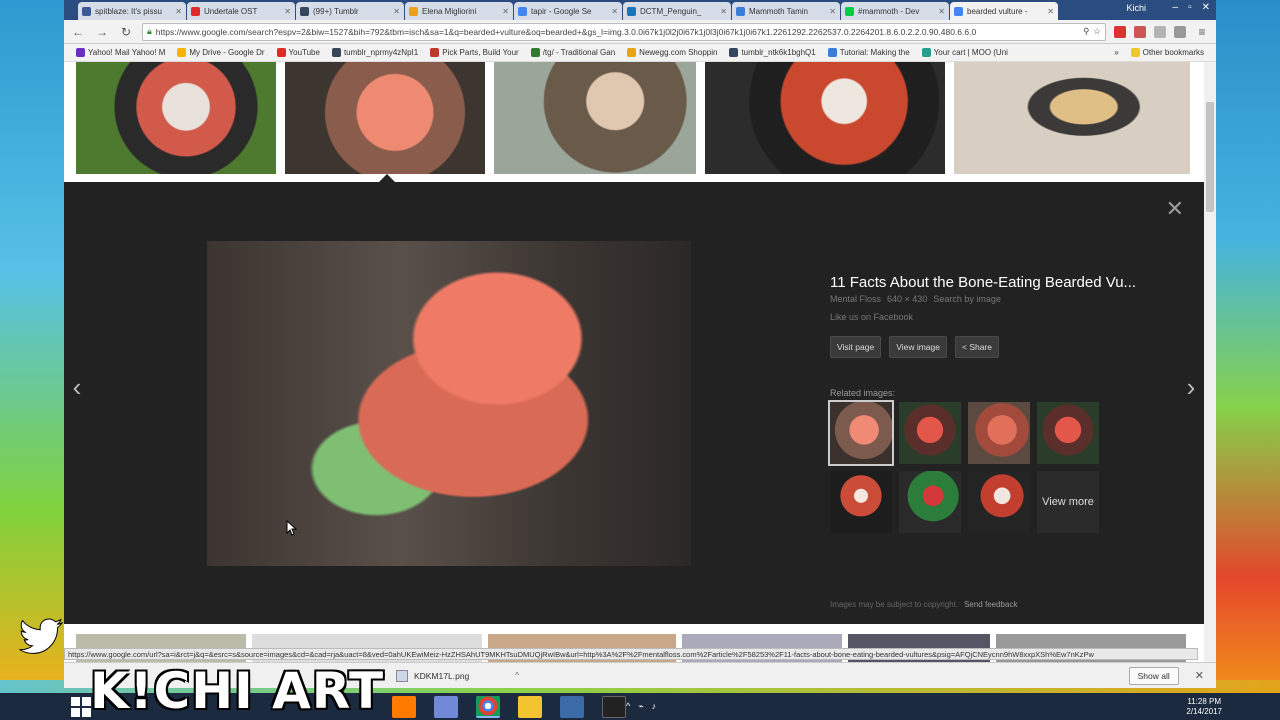  I want to click on forward-arrow-icon: →, so click(102, 32).